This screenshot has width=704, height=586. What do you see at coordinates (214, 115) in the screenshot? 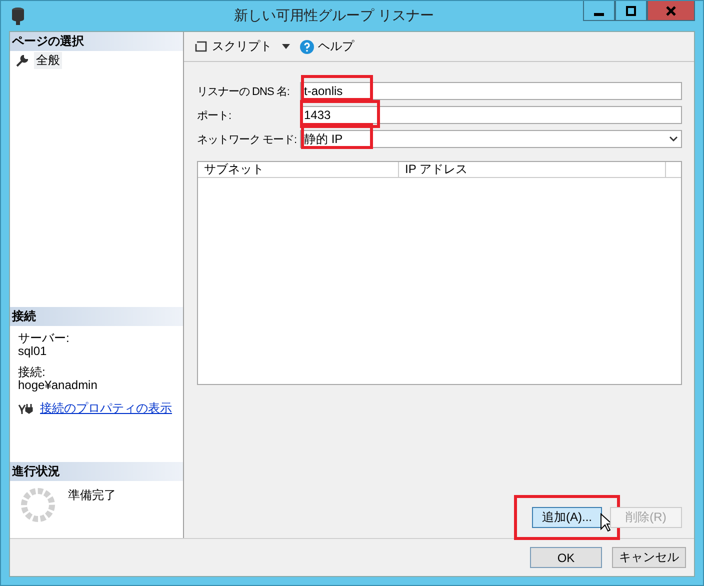
I see `field-label: ポート:` at bounding box center [214, 115].